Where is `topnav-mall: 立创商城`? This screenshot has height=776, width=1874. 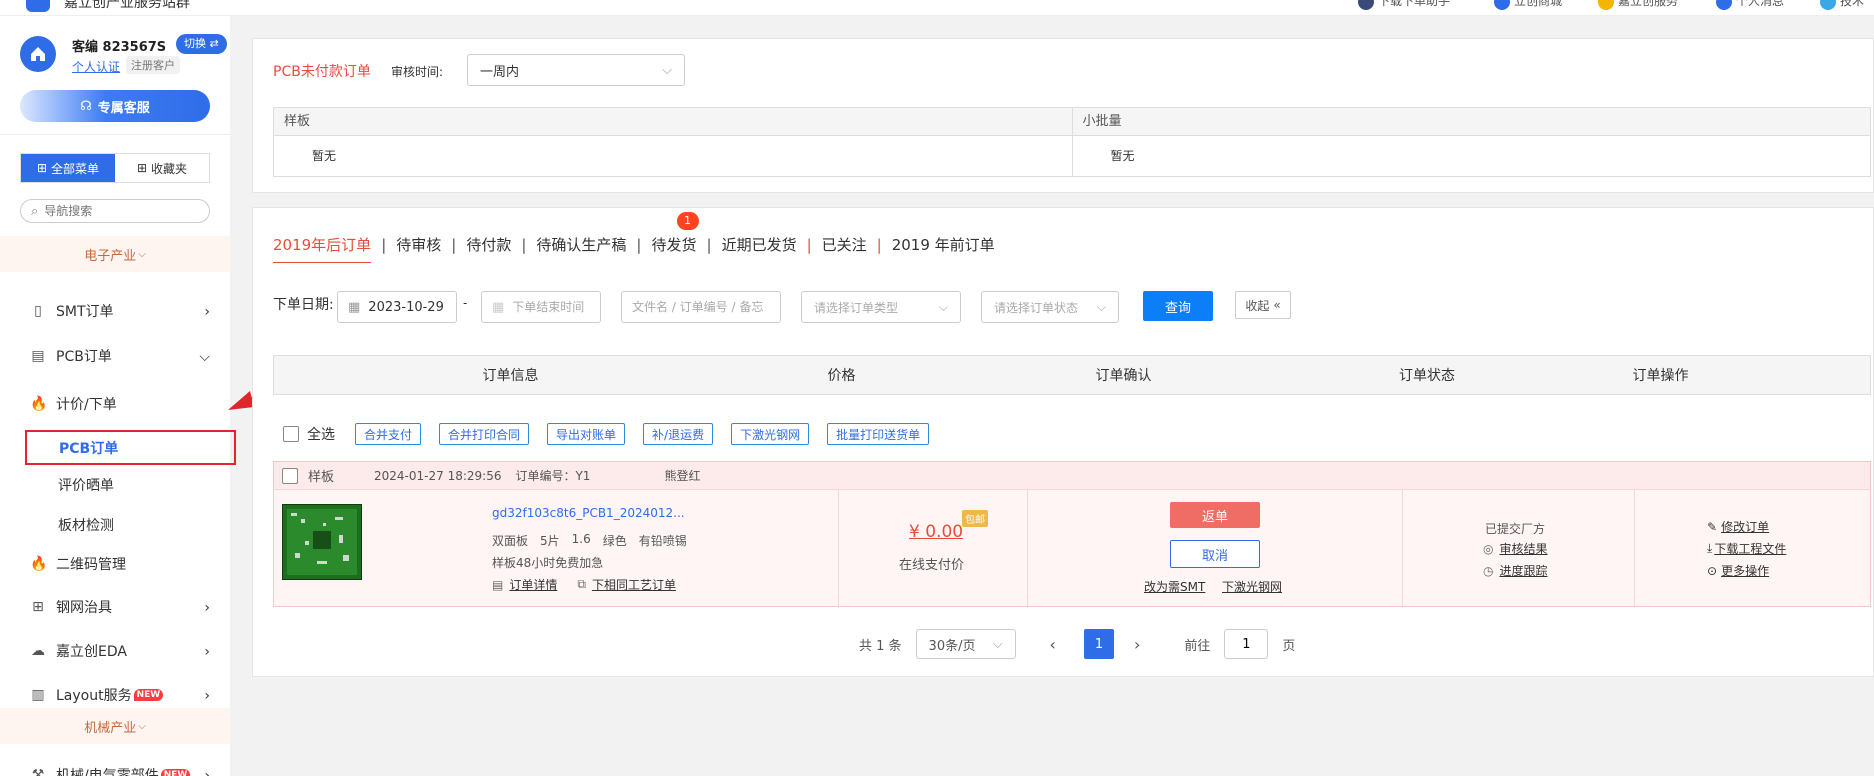
topnav-mall: 立创商城 is located at coordinates (1528, 5).